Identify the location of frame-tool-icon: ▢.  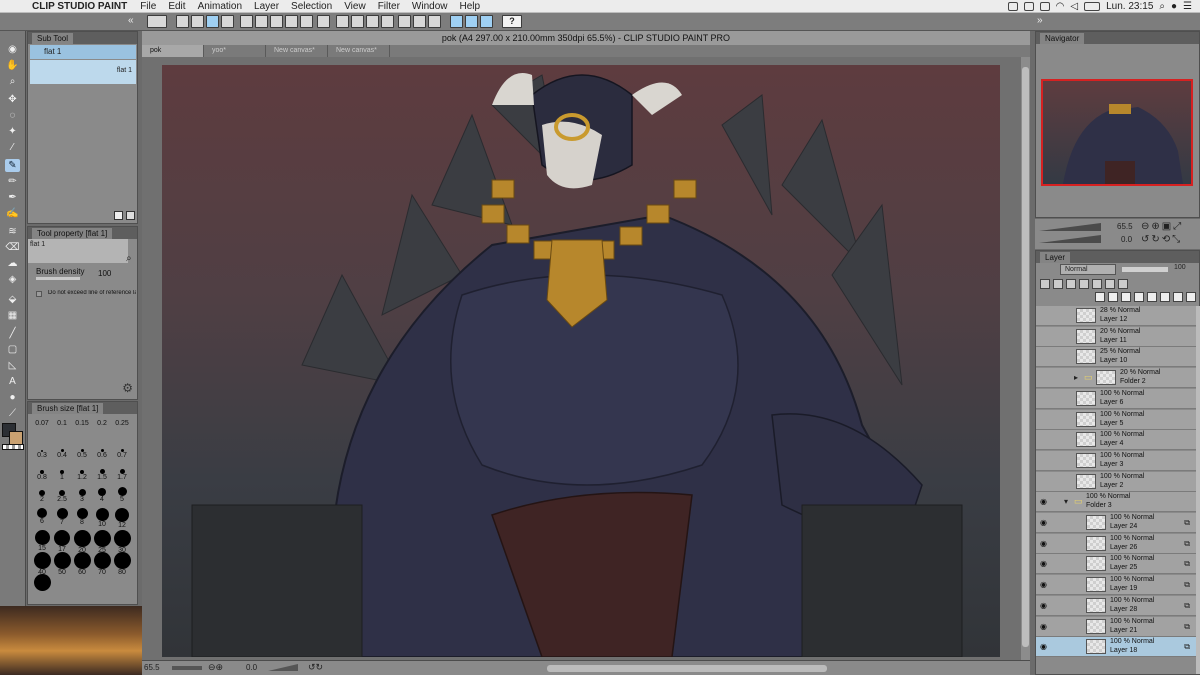
(12, 349).